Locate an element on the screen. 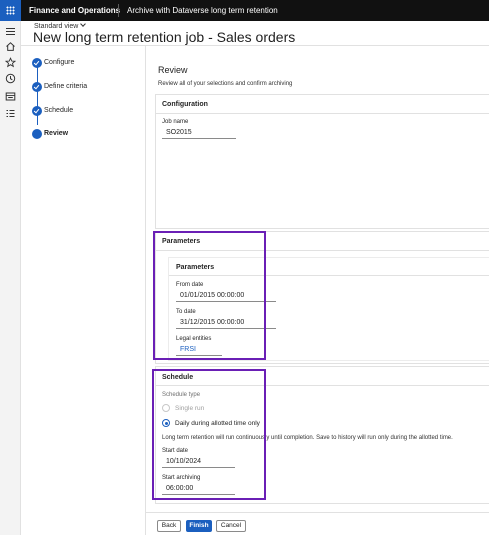 The width and height of the screenshot is (489, 535). review-title: Review is located at coordinates (173, 70).